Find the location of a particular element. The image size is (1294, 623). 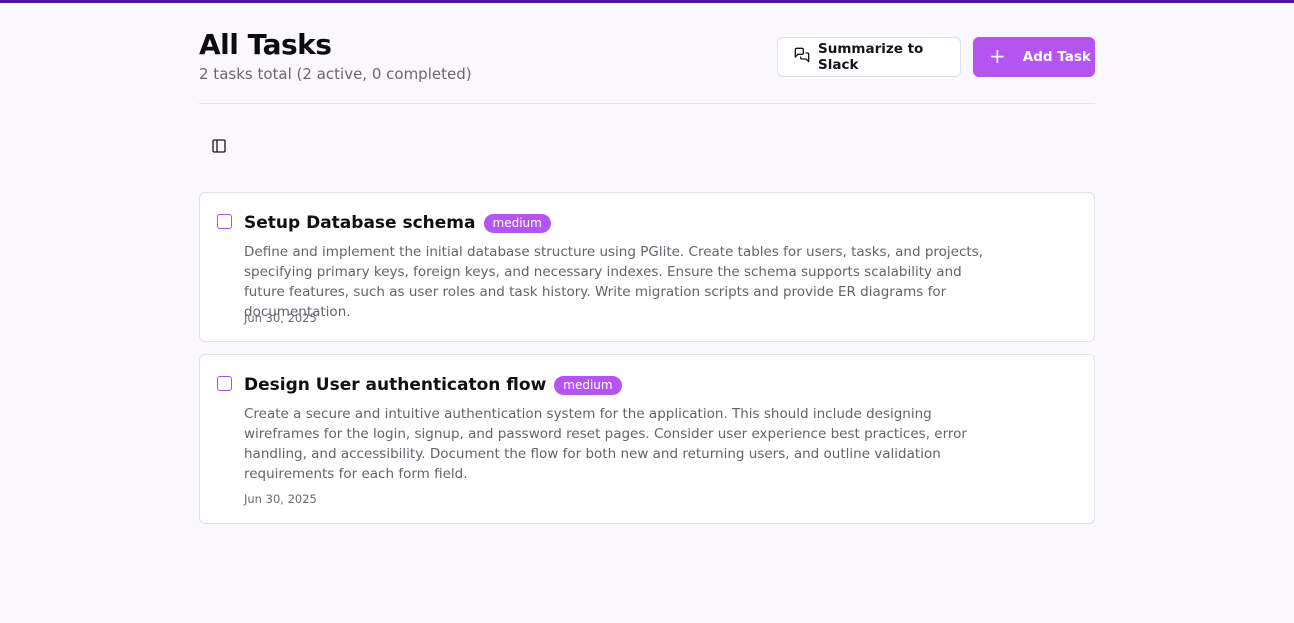

task-title: Design User authenticaton flow is located at coordinates (395, 385).